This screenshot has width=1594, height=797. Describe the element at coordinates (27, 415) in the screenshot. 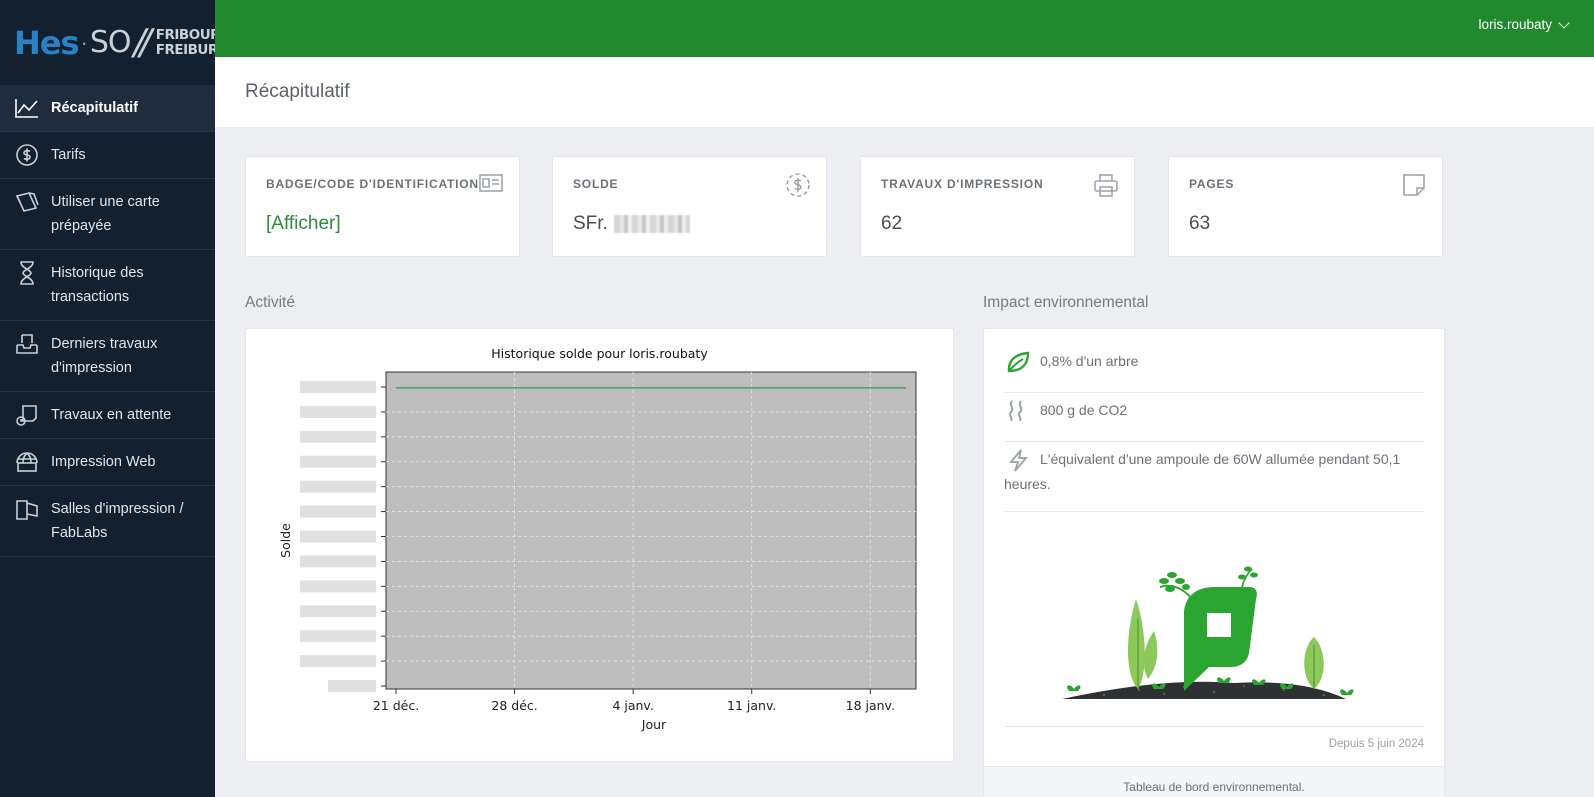

I see `printer-pending-icon` at that location.